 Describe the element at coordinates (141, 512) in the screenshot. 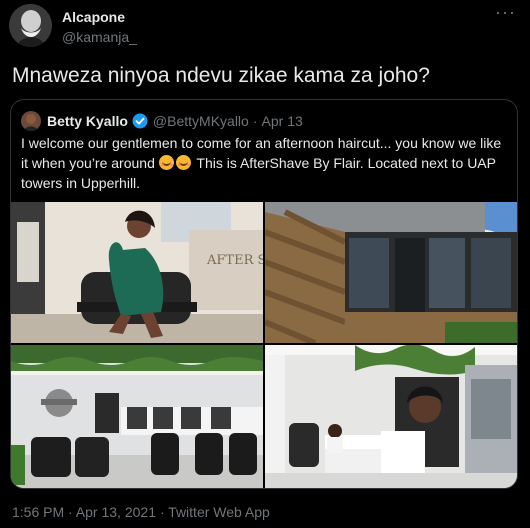

I see `tweet-timestamp: 1:56 PM · Apr 13, 2021 · Twitter Web App` at that location.